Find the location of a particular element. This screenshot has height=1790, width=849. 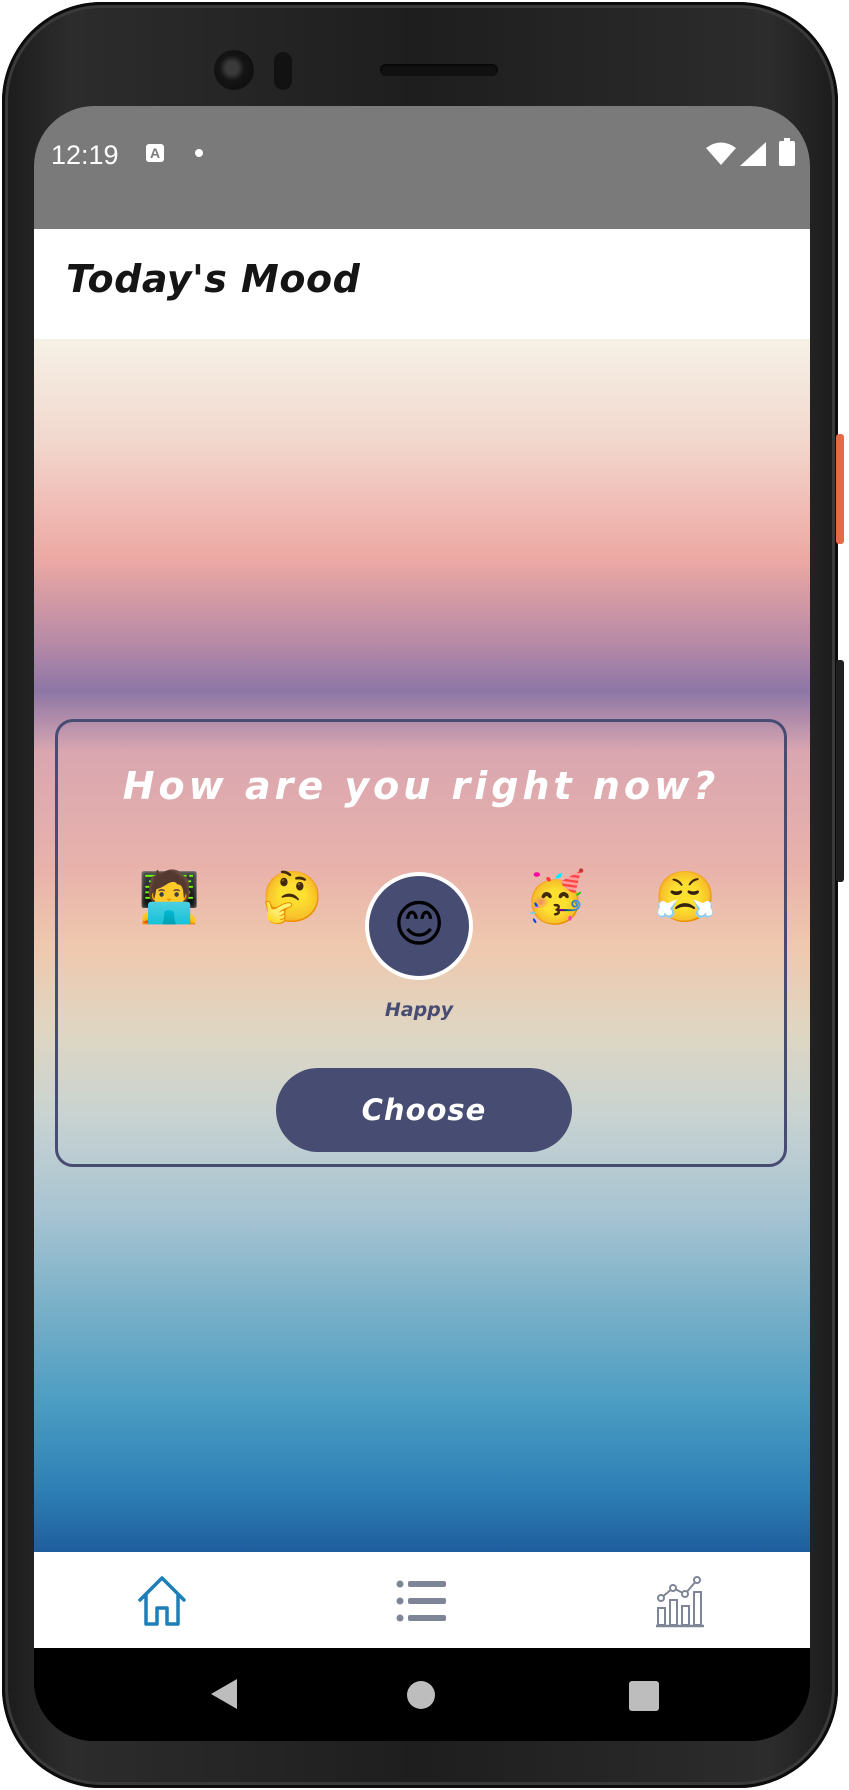

notification-dot-icon is located at coordinates (199, 153).